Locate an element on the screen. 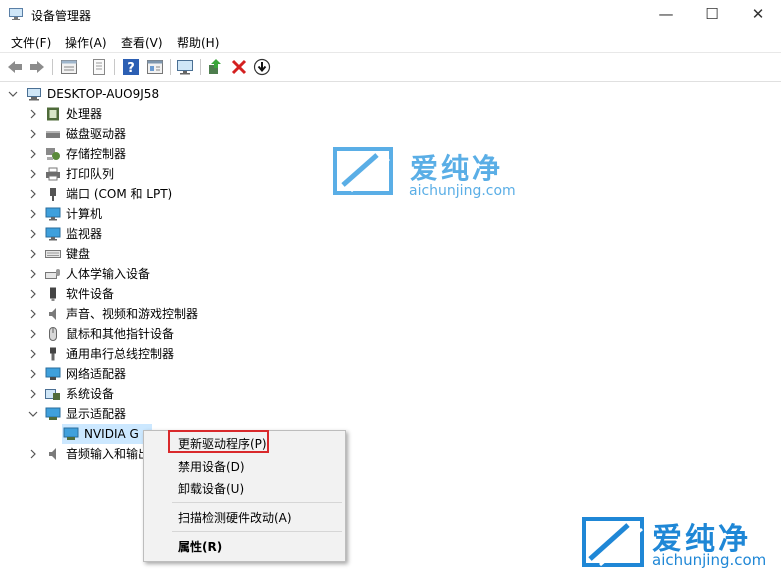  tree-item: 存储控制器 is located at coordinates (128, 154).